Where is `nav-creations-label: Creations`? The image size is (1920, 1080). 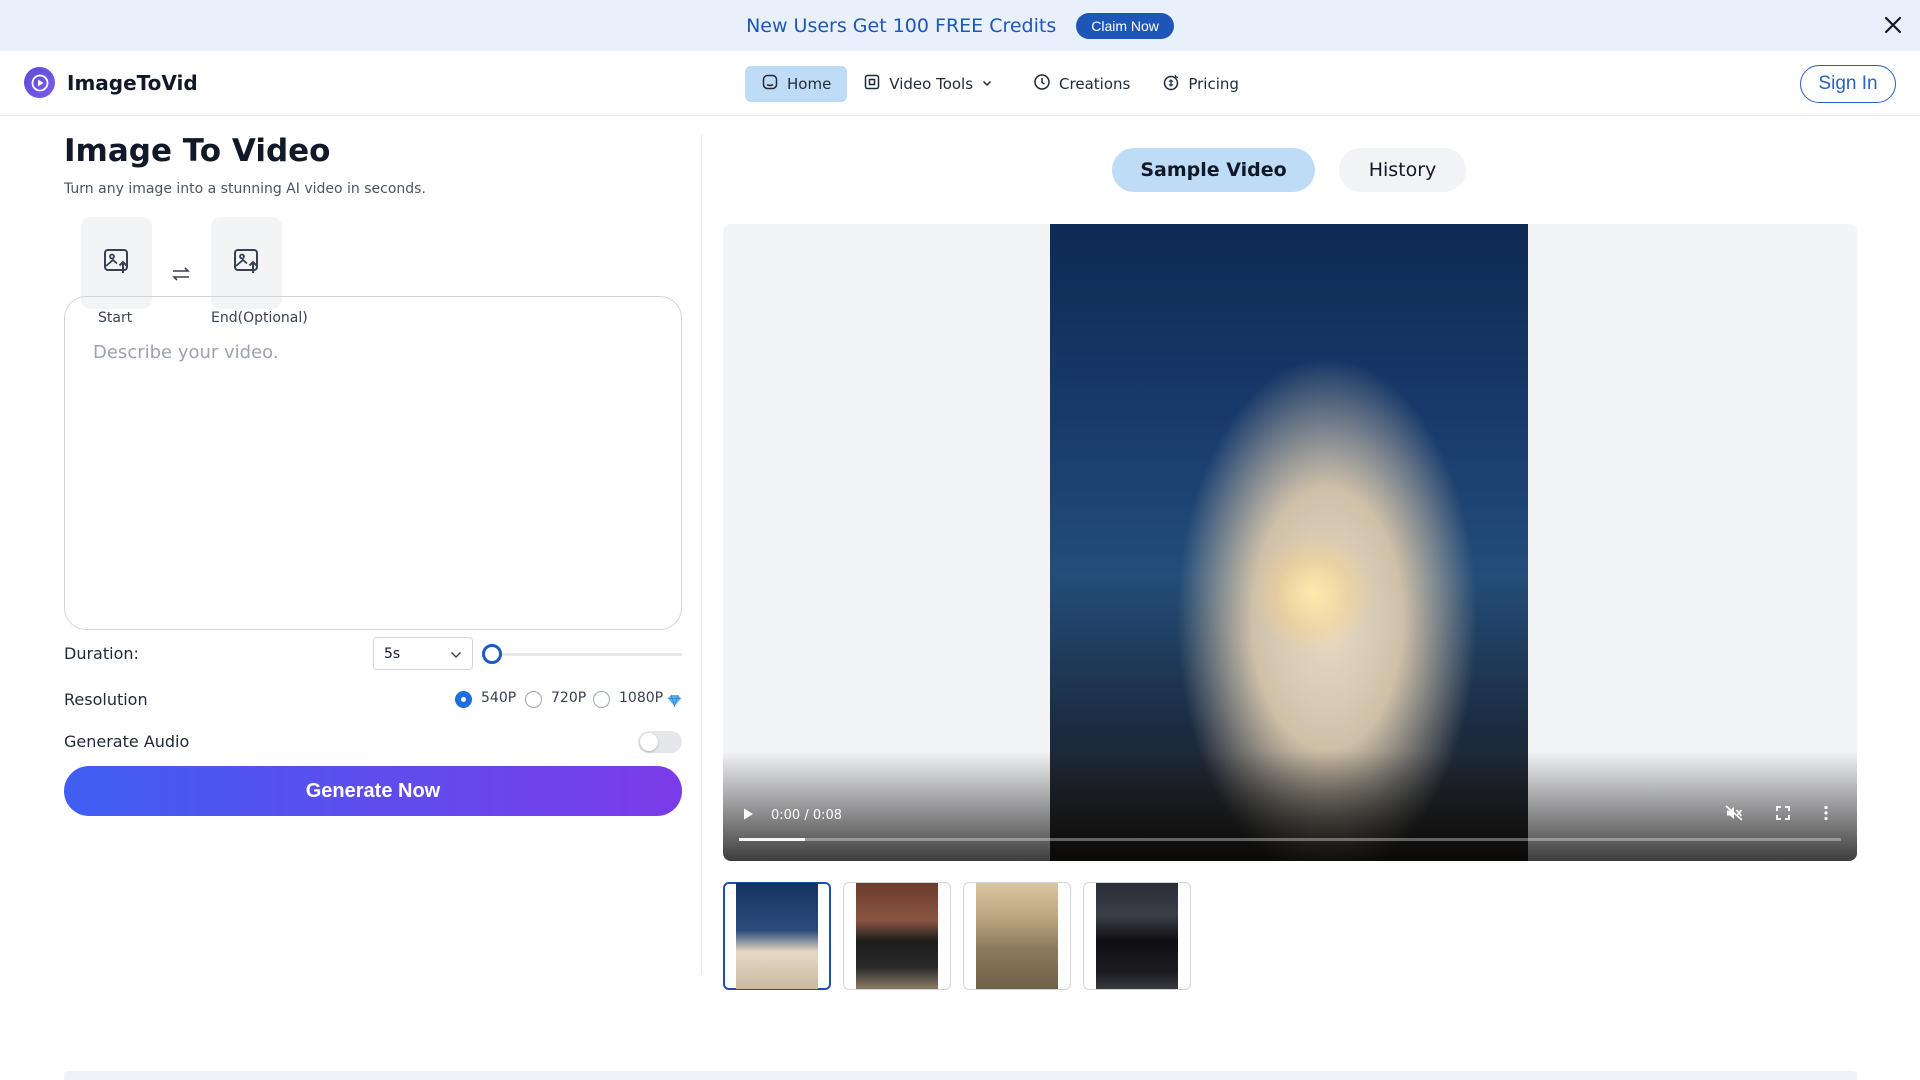
nav-creations-label: Creations is located at coordinates (1095, 84).